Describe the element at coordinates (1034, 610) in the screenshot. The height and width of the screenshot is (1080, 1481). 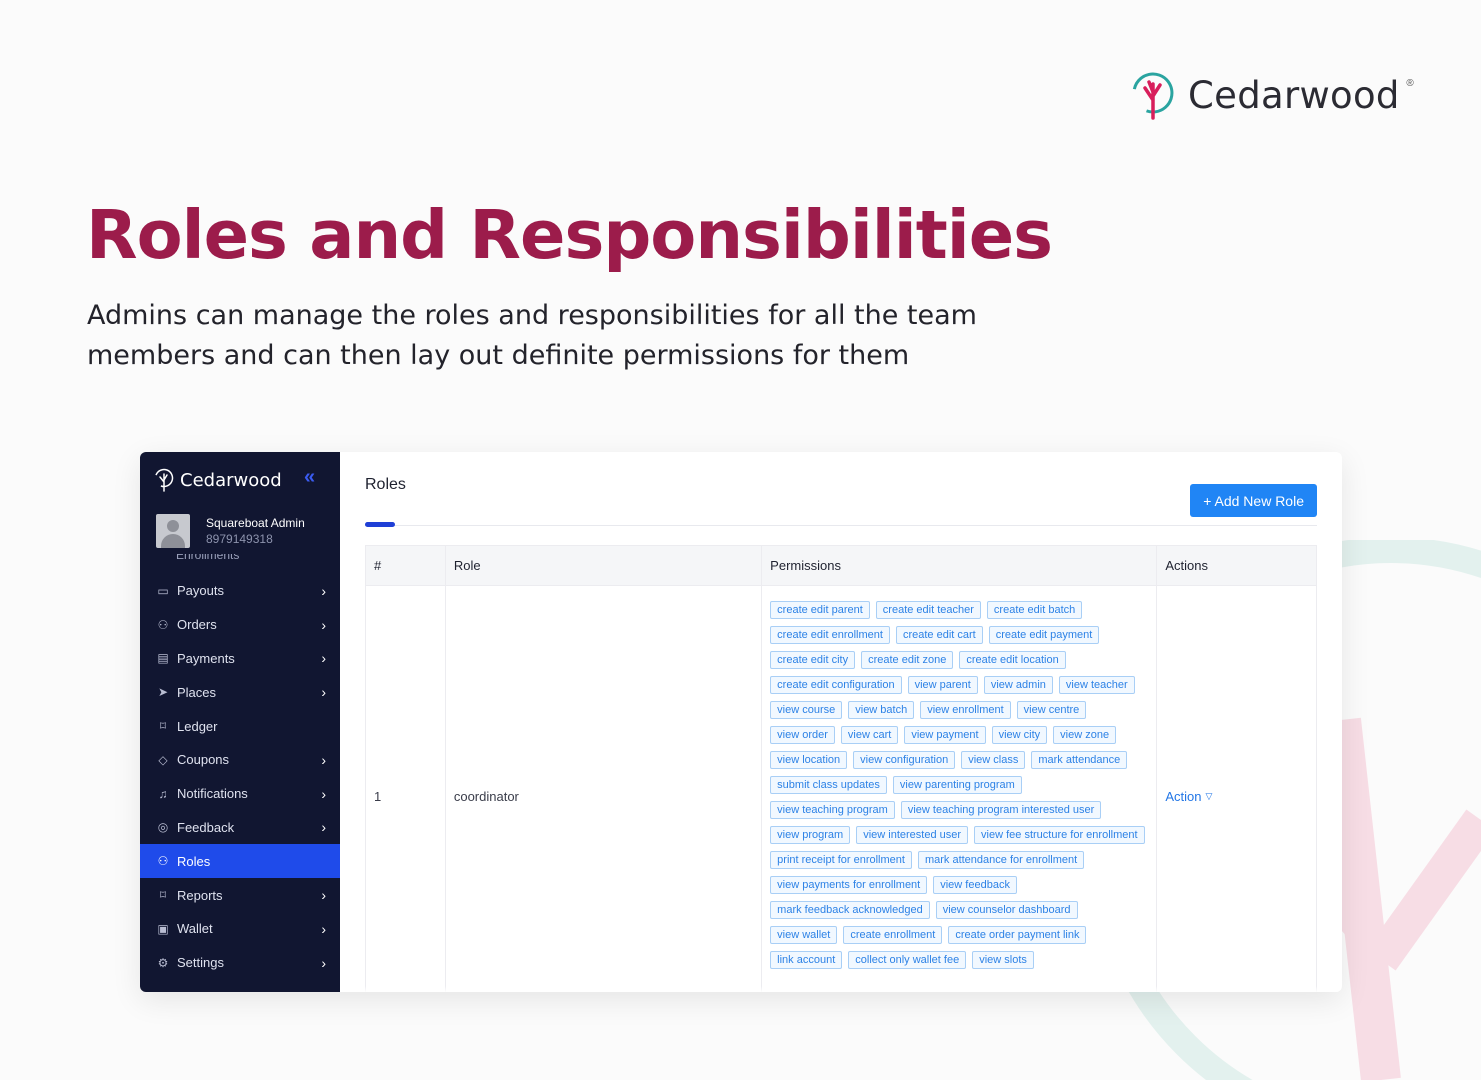
I see `permission-tag: create edit batch` at that location.